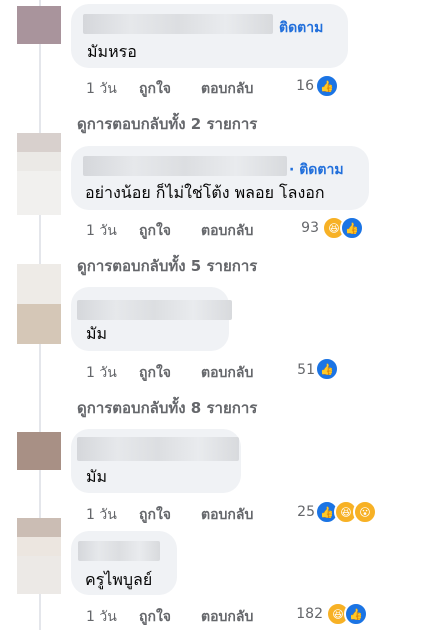 This screenshot has height=630, width=431. What do you see at coordinates (167, 266) in the screenshot?
I see `view-replies-link: ดูการตอบกลับทั้ง 5 รายการ` at bounding box center [167, 266].